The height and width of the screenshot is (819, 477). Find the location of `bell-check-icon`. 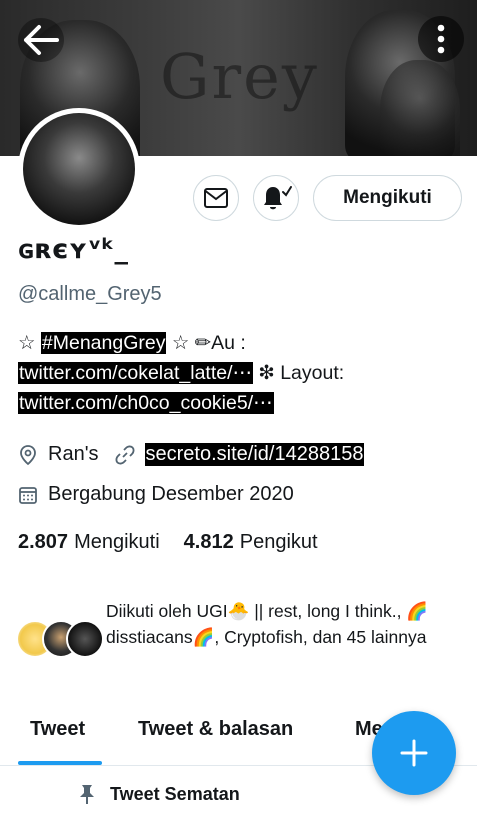

bell-check-icon is located at coordinates (278, 198).